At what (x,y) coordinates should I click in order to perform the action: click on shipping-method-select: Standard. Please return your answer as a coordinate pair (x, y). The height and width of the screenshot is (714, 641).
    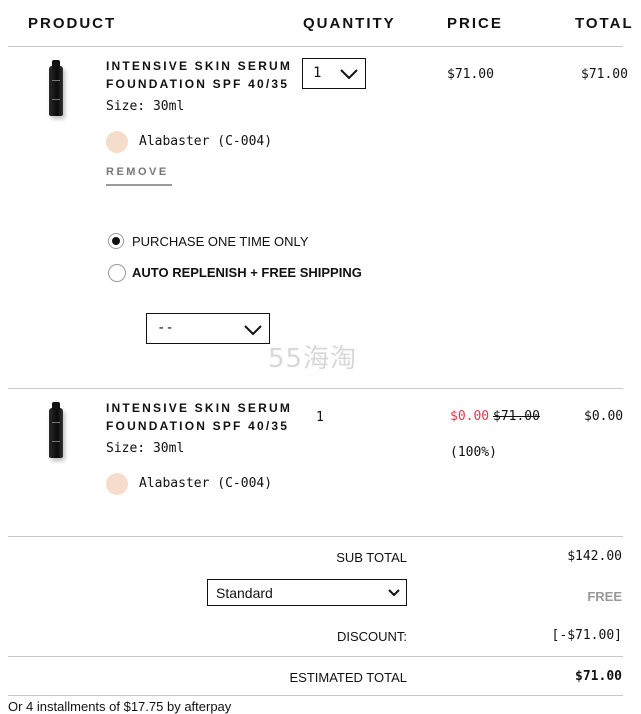
    Looking at the image, I should click on (307, 592).